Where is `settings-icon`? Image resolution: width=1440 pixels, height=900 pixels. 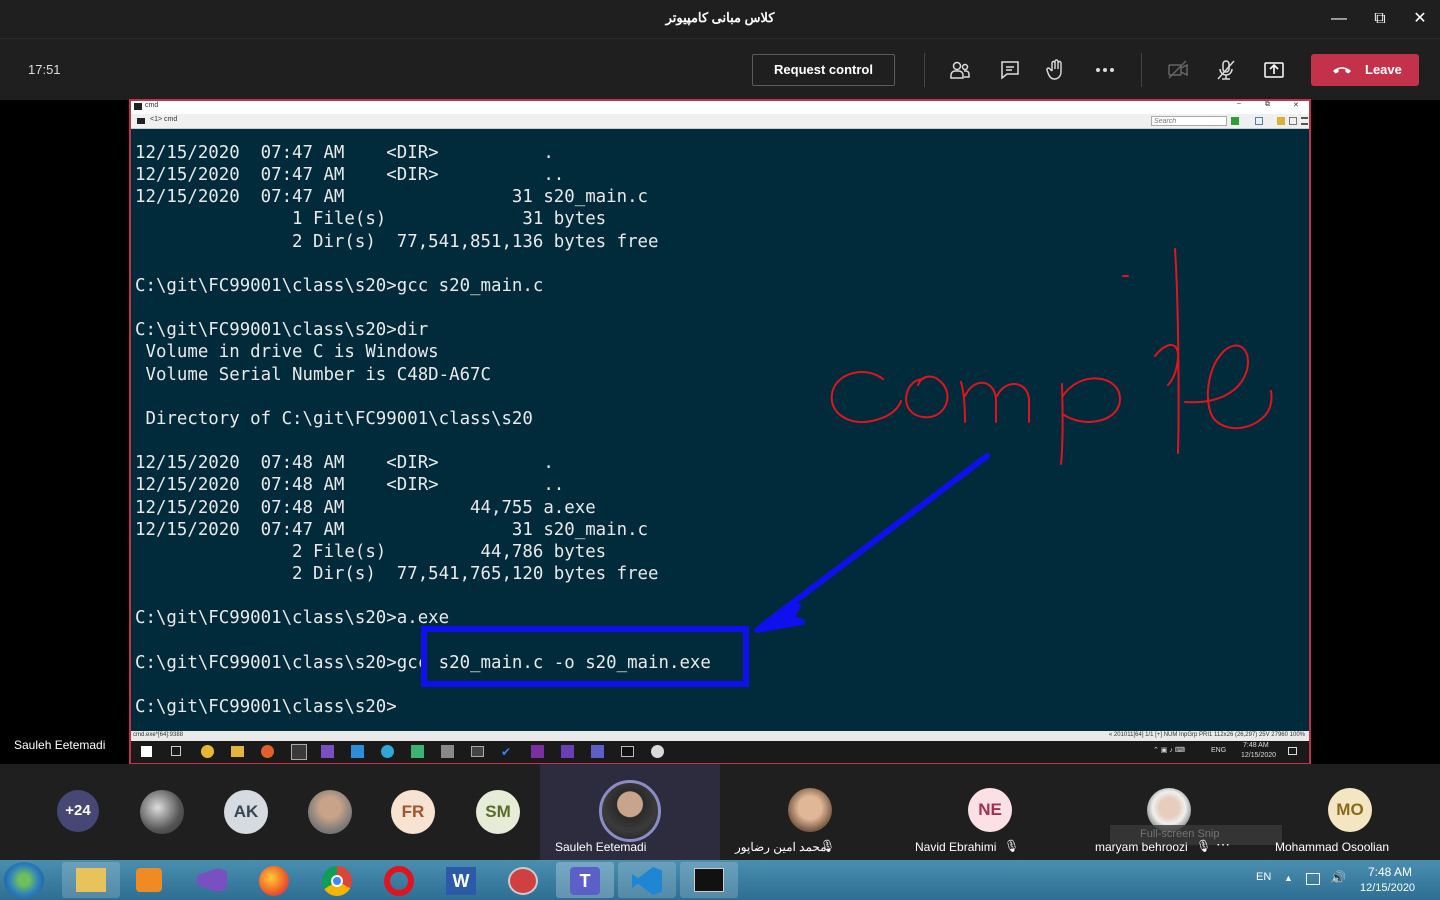
settings-icon is located at coordinates (1293, 121).